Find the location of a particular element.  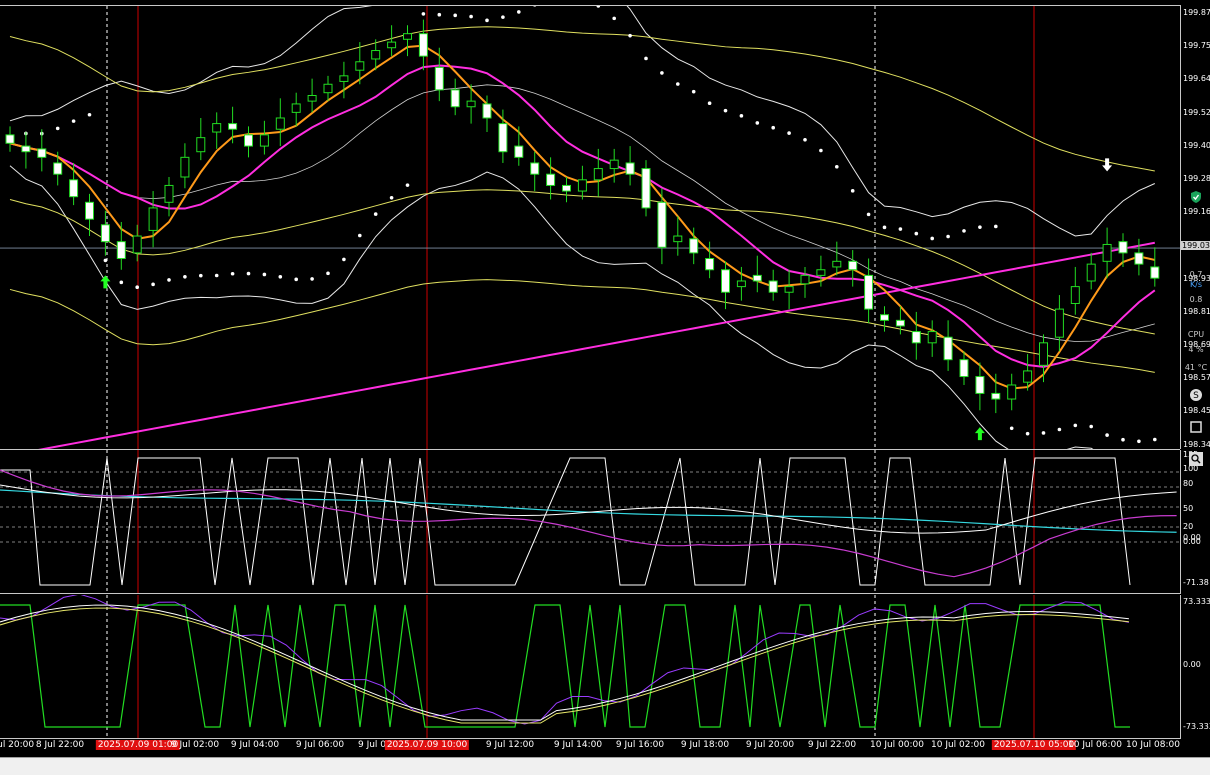

time-axis-label: 10 Jul 08:00 is located at coordinates (1153, 745).